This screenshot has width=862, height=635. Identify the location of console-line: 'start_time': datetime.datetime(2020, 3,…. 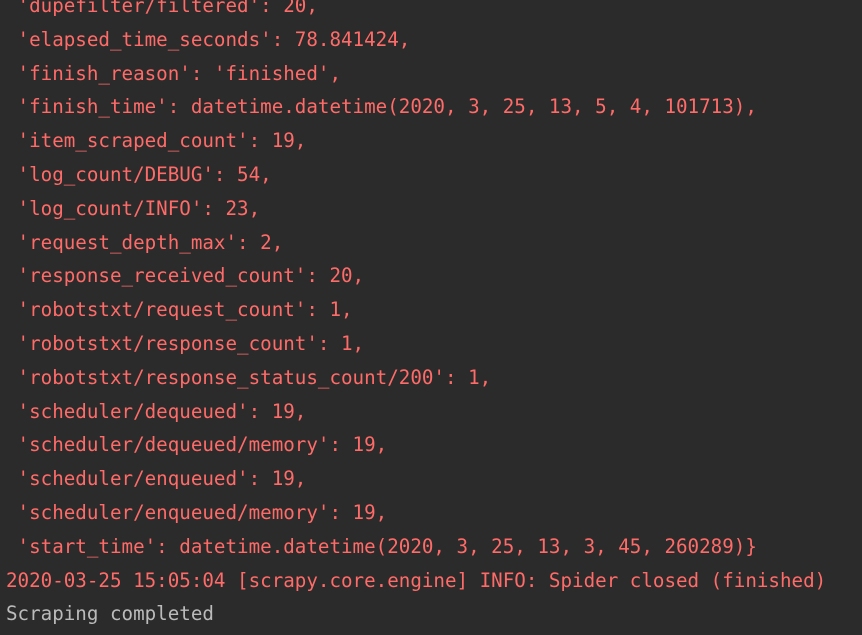
(381, 546).